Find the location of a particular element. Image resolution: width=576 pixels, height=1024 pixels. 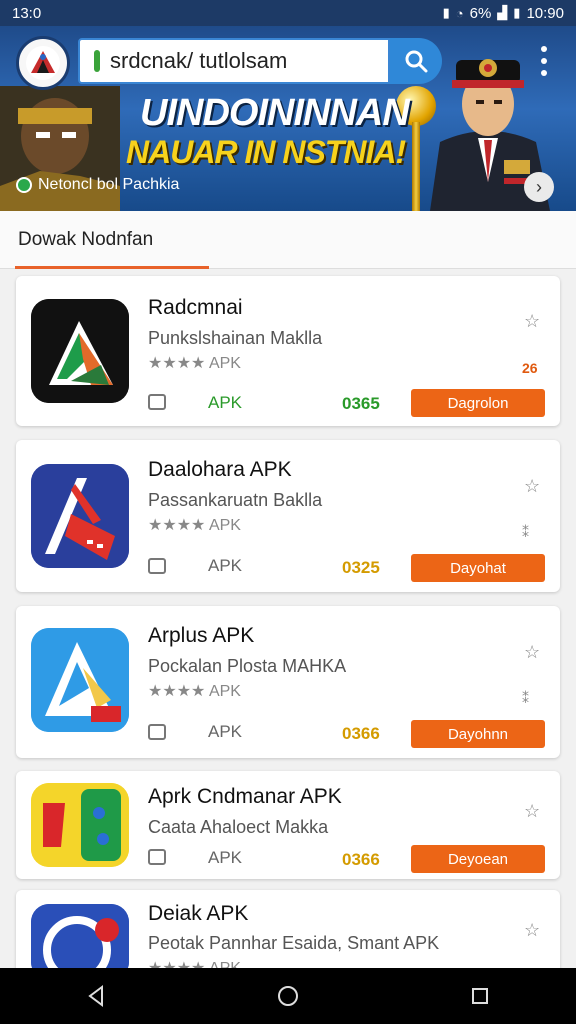

app-developer: Punkslshainan Maklla is located at coordinates (235, 338).